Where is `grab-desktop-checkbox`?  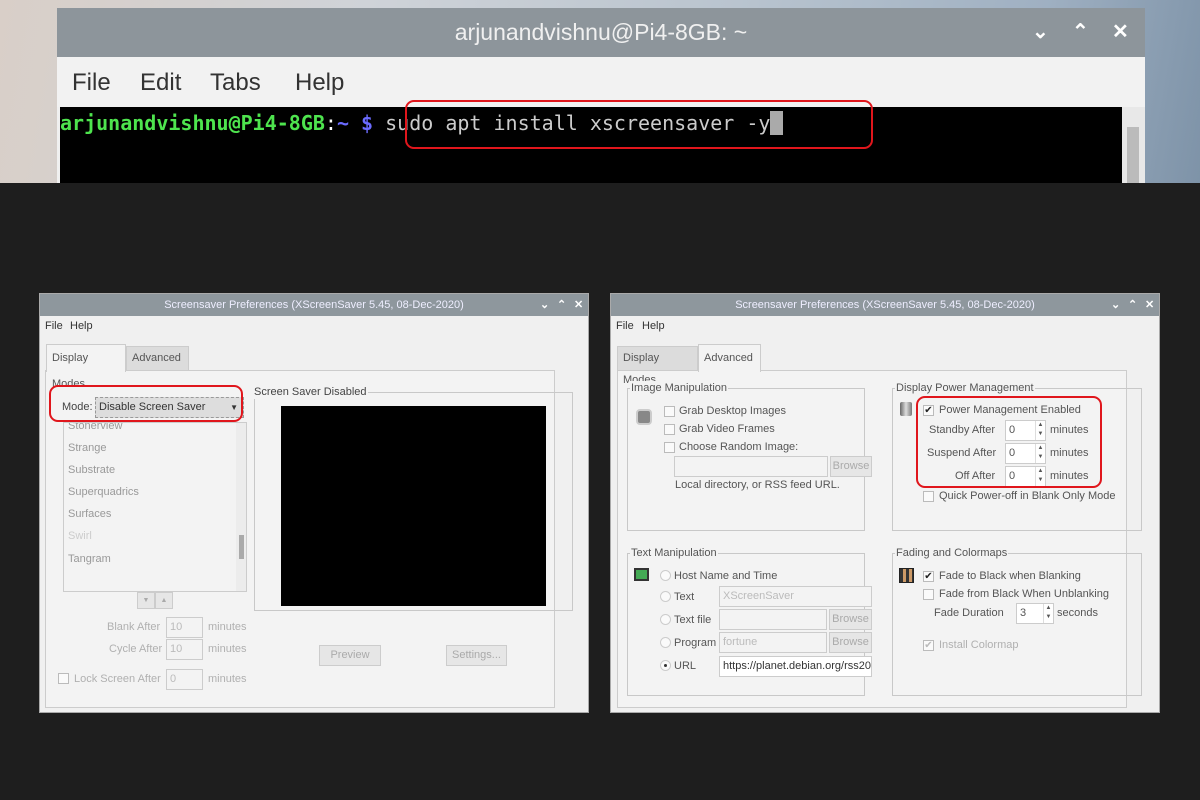 grab-desktop-checkbox is located at coordinates (669, 411).